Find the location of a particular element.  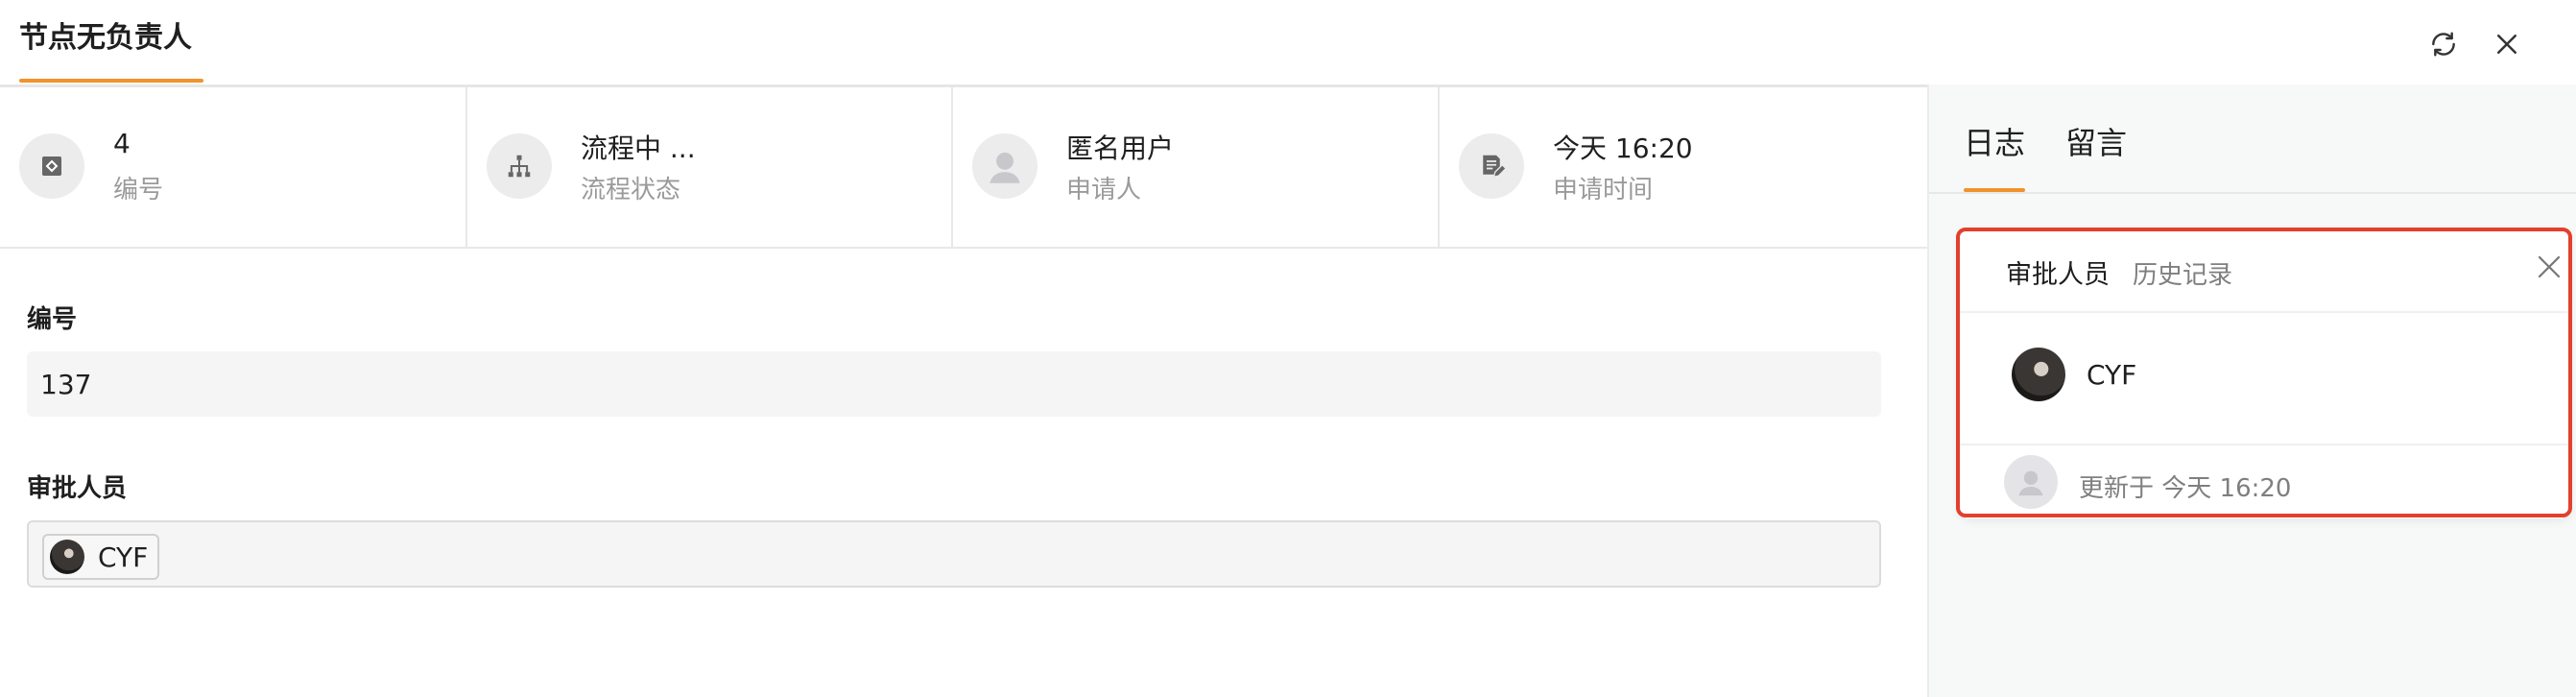

approver-user-row: CYF is located at coordinates (2265, 379).